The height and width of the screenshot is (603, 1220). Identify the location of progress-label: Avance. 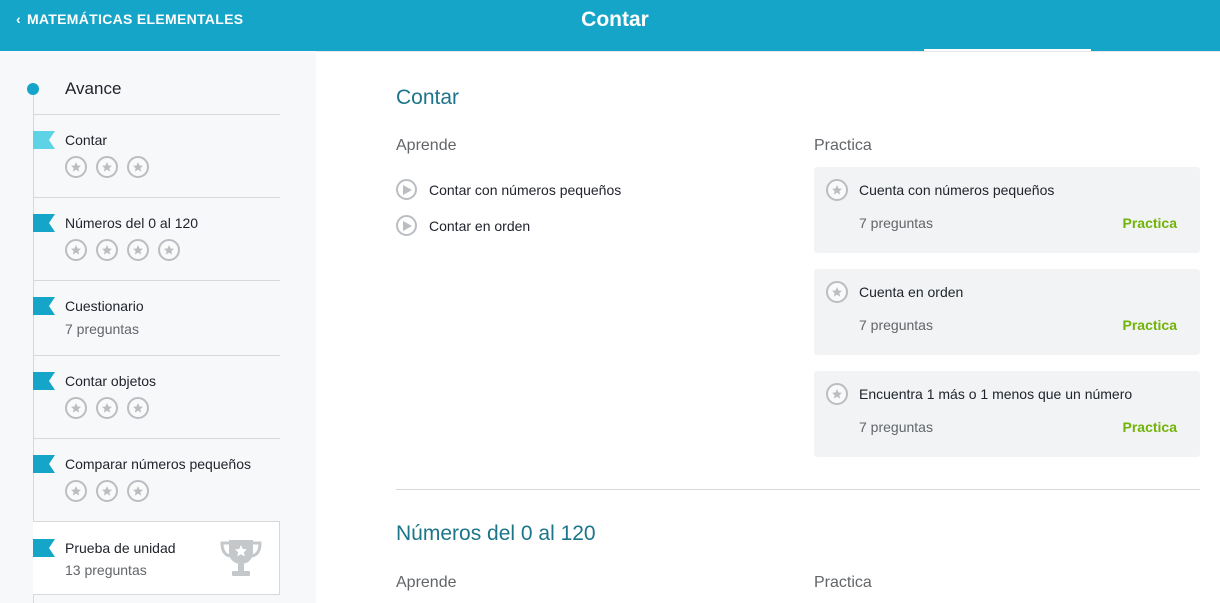
(93, 89).